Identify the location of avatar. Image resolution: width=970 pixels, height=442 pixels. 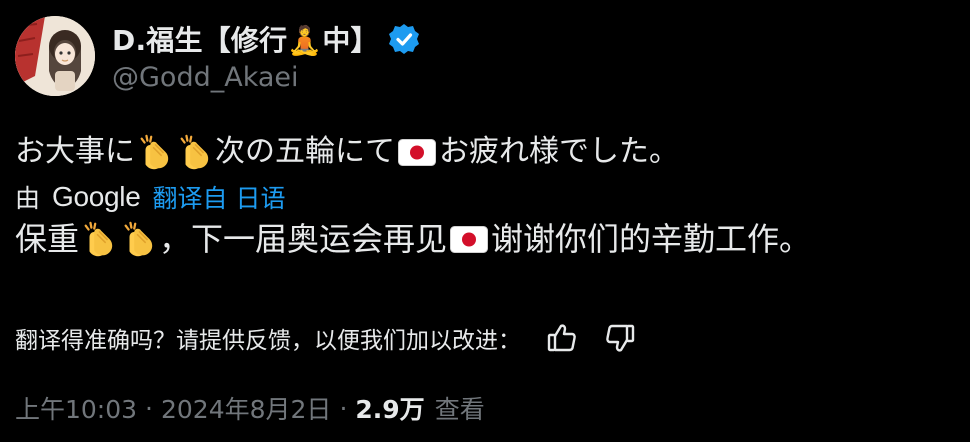
(55, 56).